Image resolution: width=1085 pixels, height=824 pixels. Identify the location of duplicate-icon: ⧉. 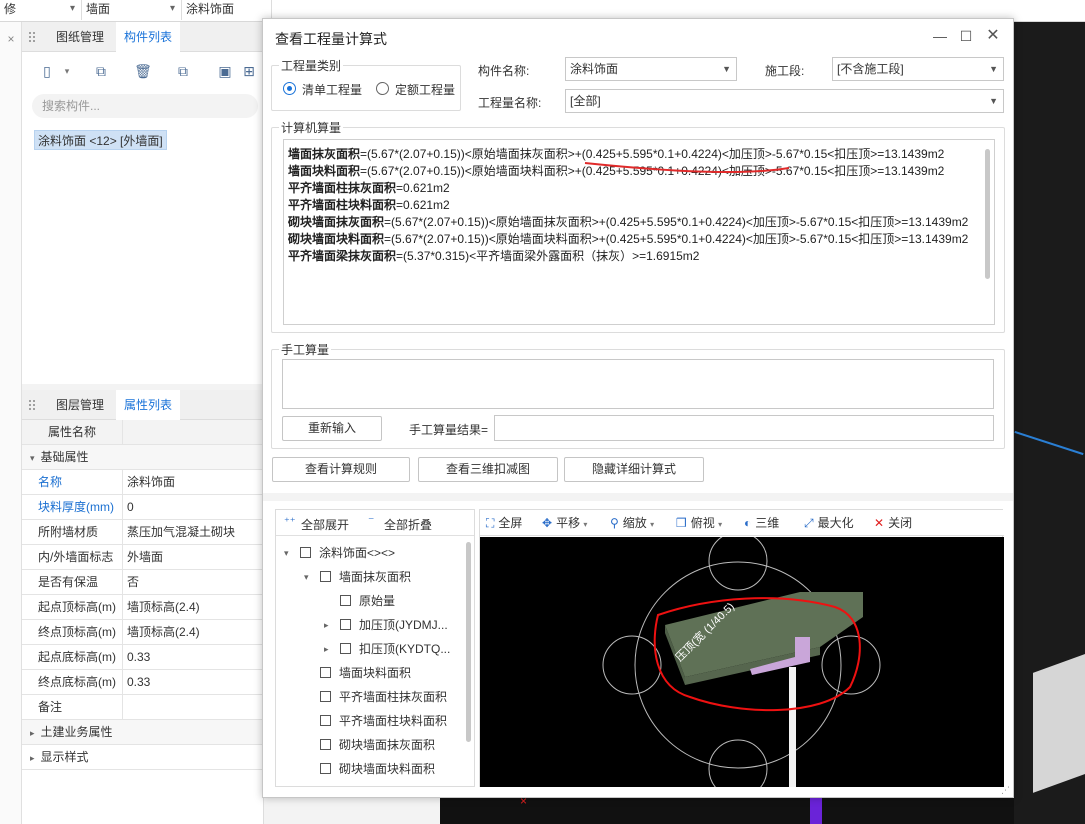
(183, 71).